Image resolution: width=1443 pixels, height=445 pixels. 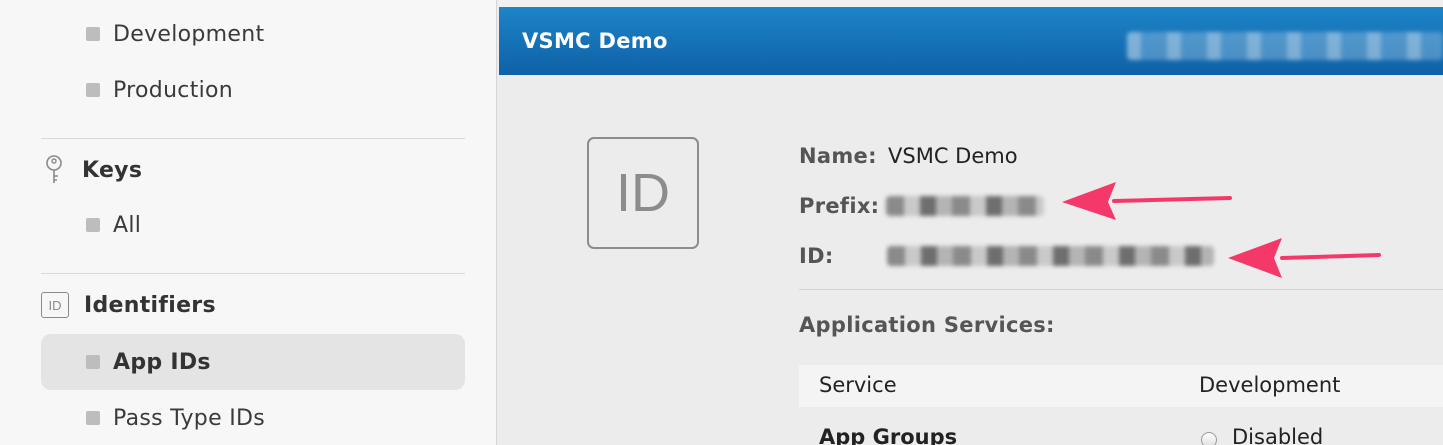 What do you see at coordinates (253, 362) in the screenshot?
I see `sidebar-item-app-ids: App IDs` at bounding box center [253, 362].